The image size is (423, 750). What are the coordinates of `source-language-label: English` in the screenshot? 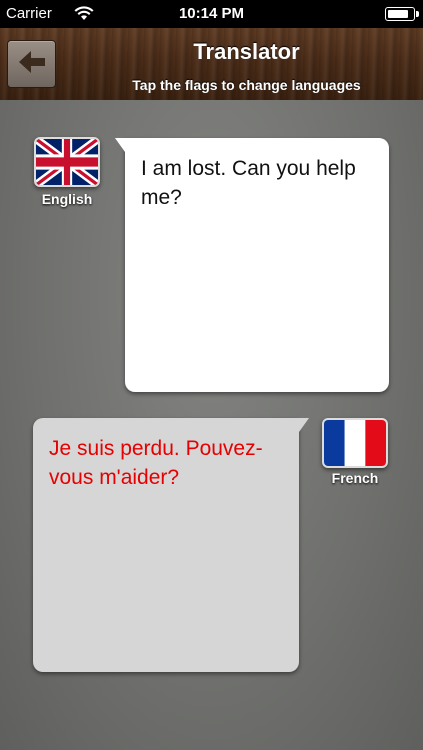 It's located at (67, 199).